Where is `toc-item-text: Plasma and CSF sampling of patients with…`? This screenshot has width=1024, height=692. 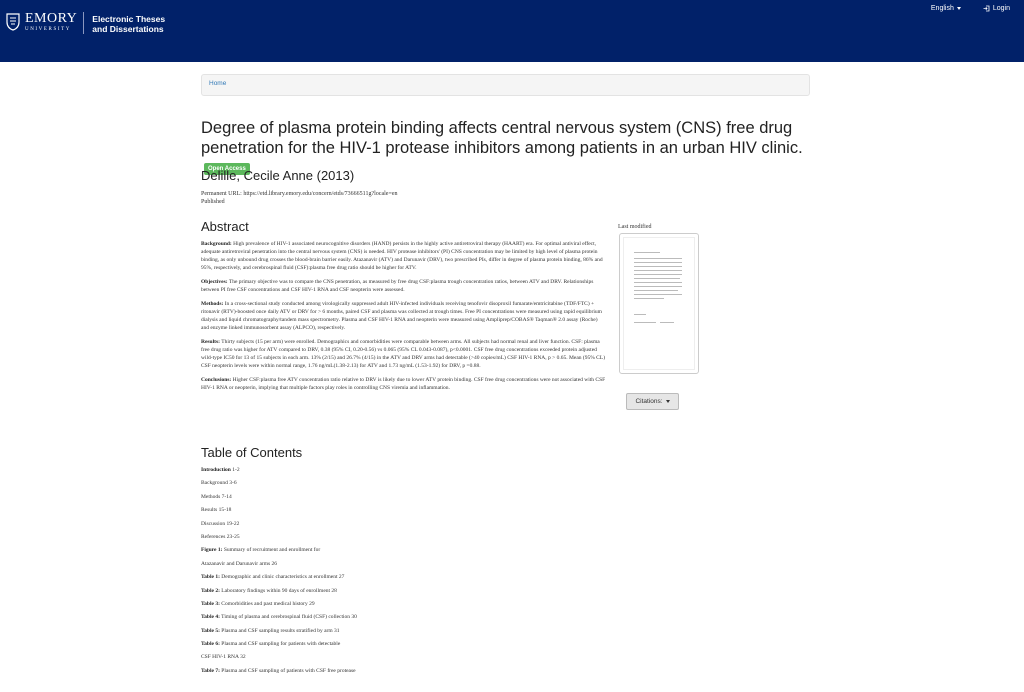 toc-item-text: Plasma and CSF sampling of patients with… is located at coordinates (287, 670).